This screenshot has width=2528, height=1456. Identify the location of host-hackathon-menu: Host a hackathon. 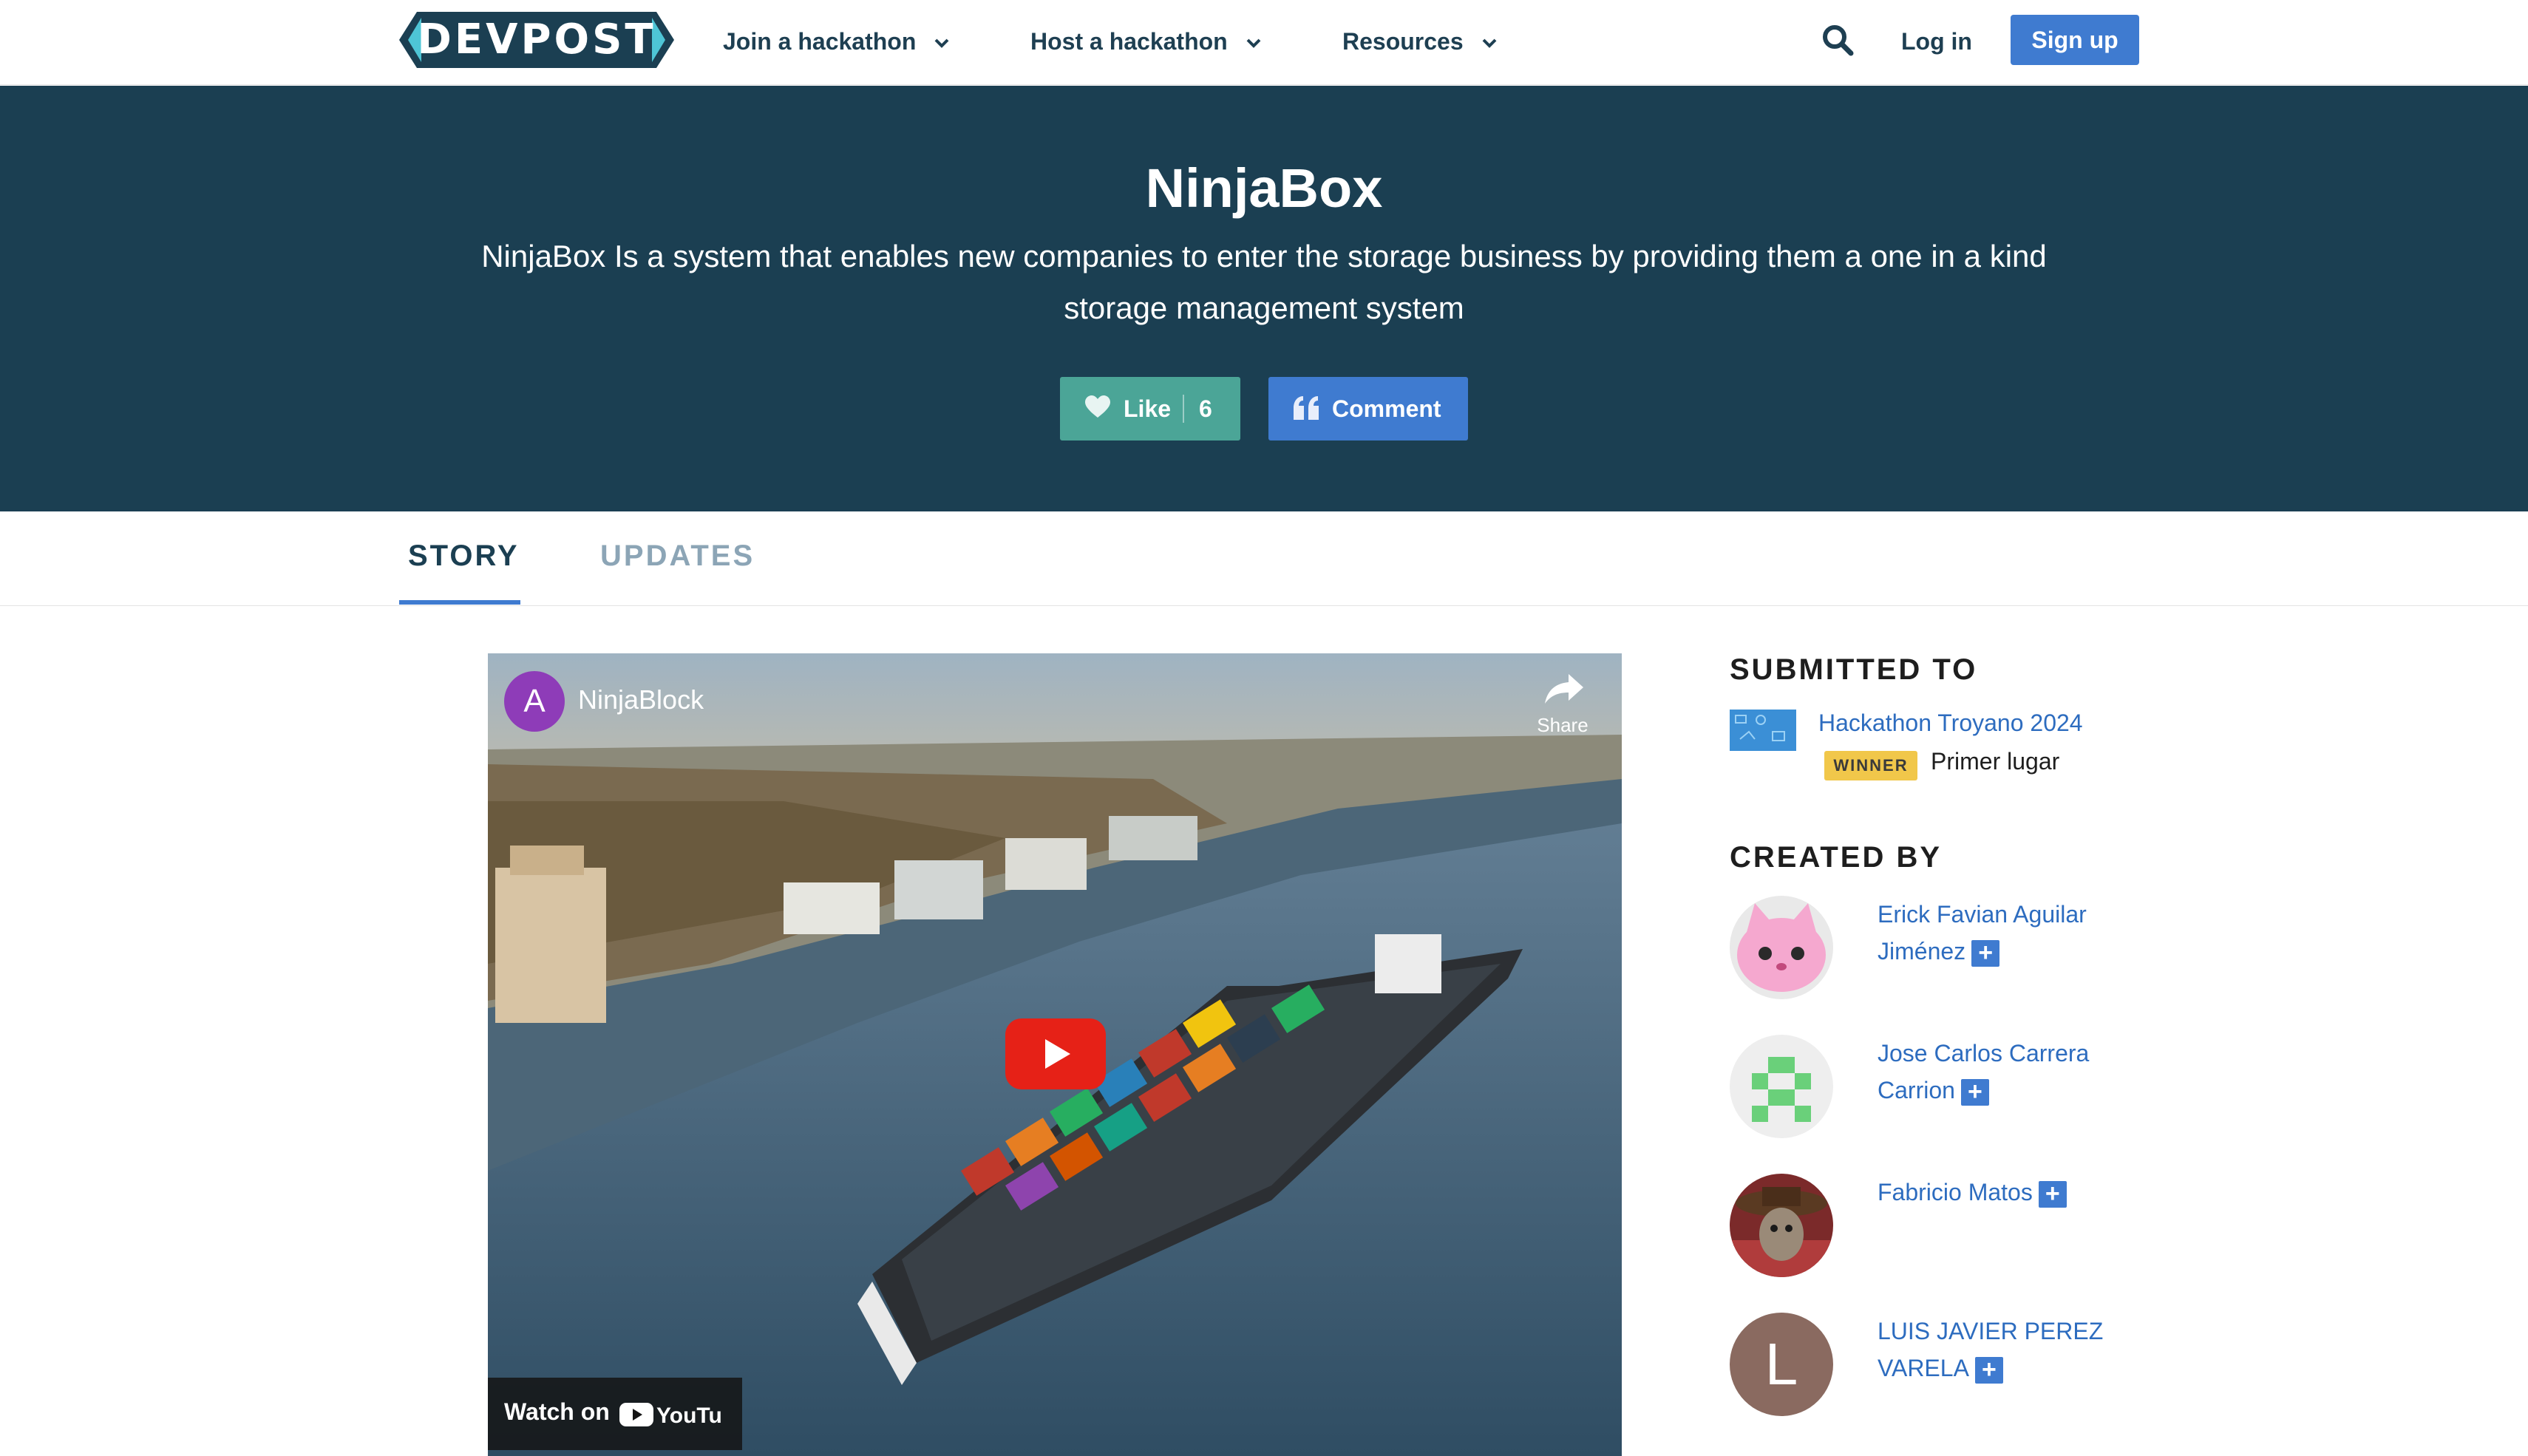
(1146, 41).